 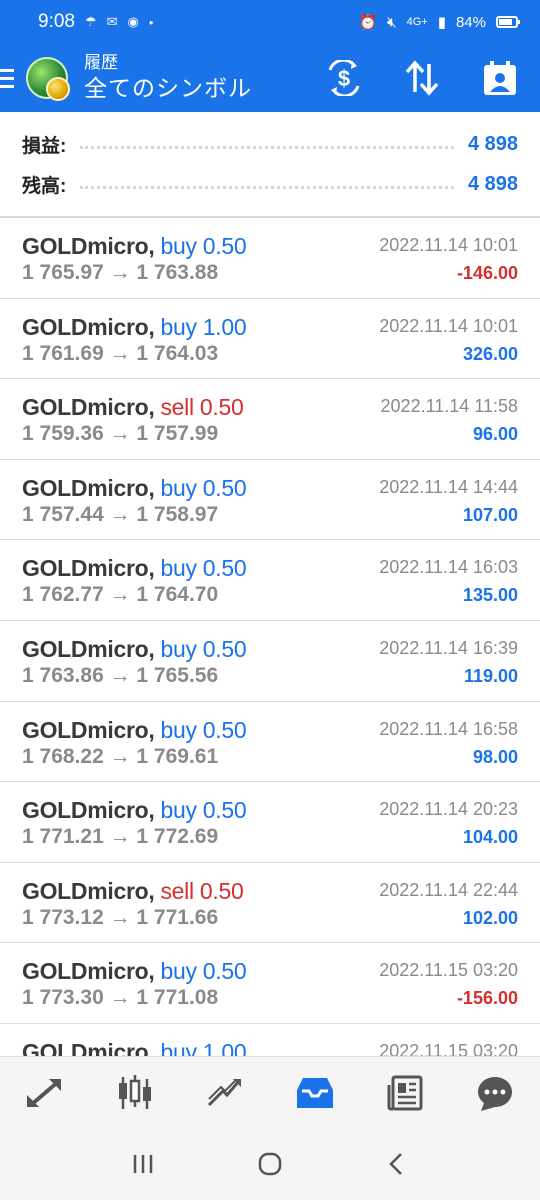 What do you see at coordinates (495, 434) in the screenshot?
I see `trade-profit: 96.00` at bounding box center [495, 434].